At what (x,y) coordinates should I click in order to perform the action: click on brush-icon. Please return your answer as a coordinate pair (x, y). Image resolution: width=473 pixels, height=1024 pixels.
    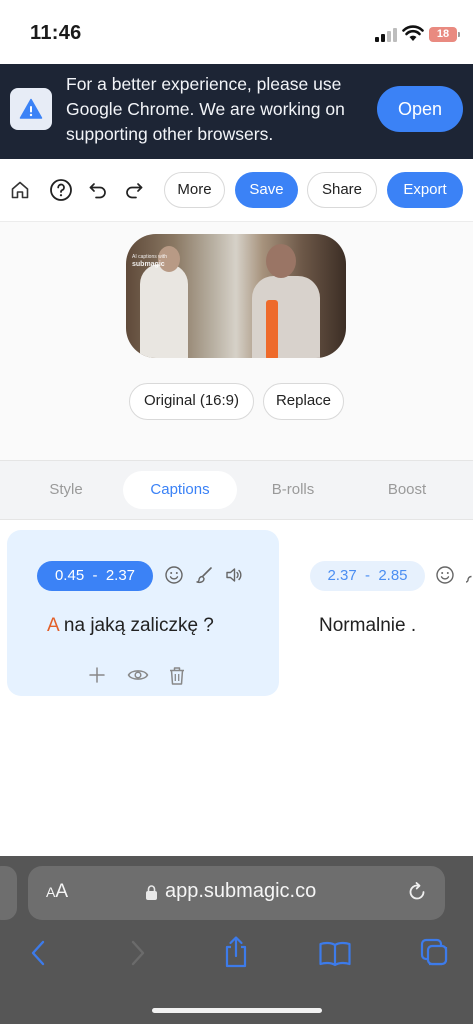
    Looking at the image, I should click on (204, 575).